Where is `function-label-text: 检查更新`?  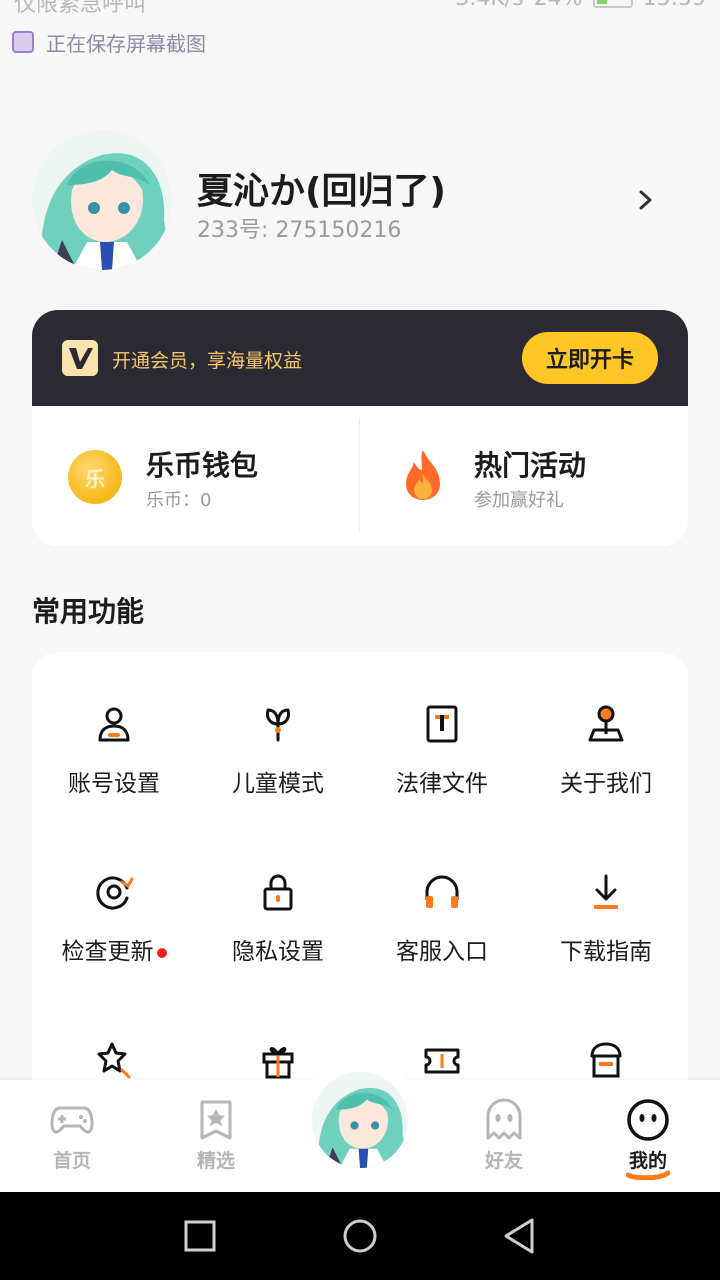
function-label-text: 检查更新 is located at coordinates (107, 952).